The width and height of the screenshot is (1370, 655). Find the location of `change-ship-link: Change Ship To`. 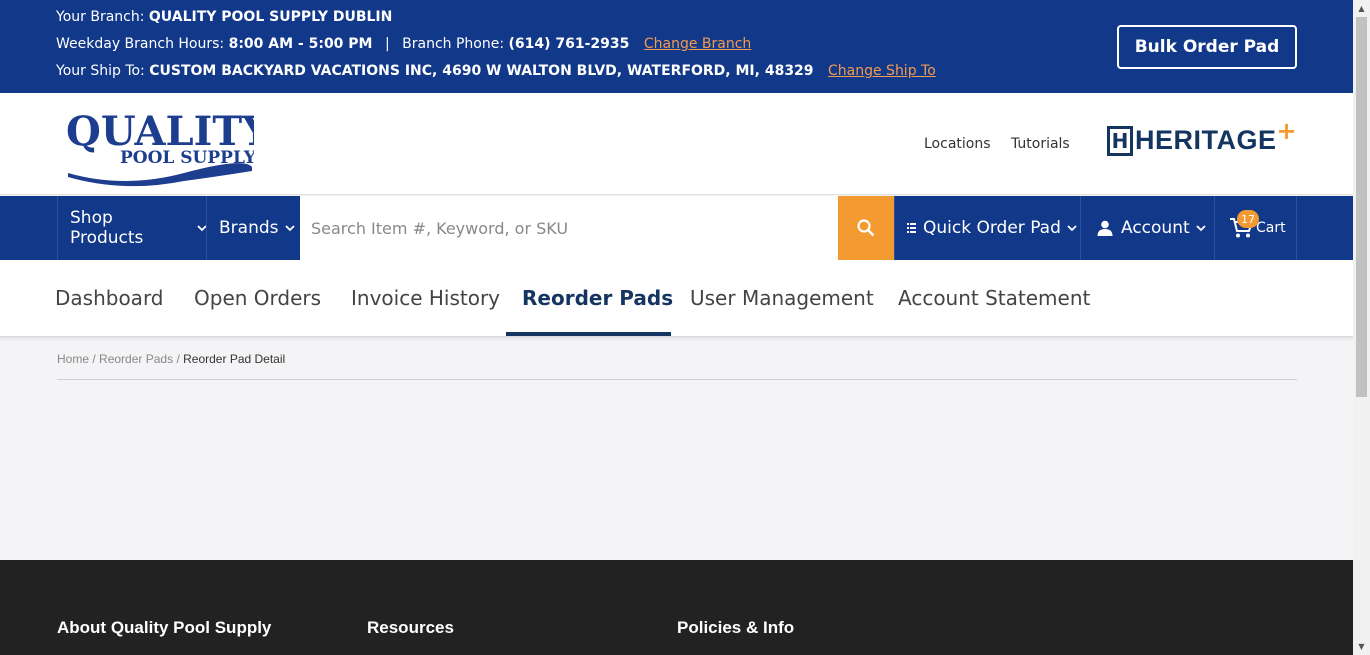

change-ship-link: Change Ship To is located at coordinates (882, 71).